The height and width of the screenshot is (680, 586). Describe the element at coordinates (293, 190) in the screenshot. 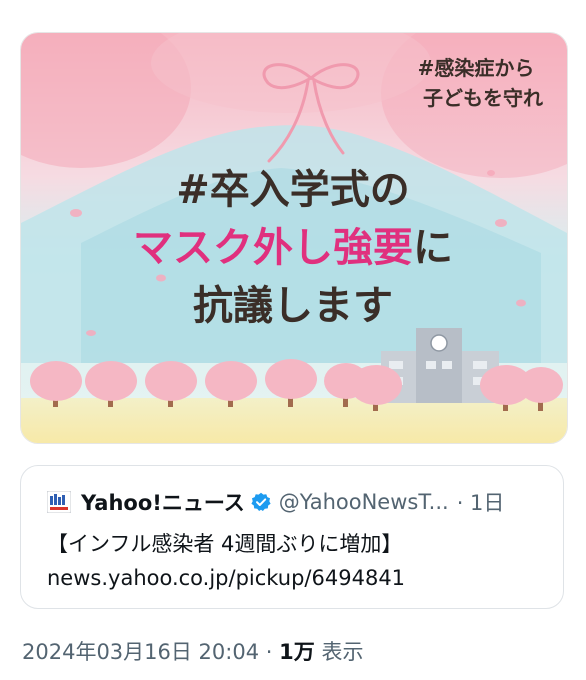

I see `headline-line-1: #卒入学式の` at that location.